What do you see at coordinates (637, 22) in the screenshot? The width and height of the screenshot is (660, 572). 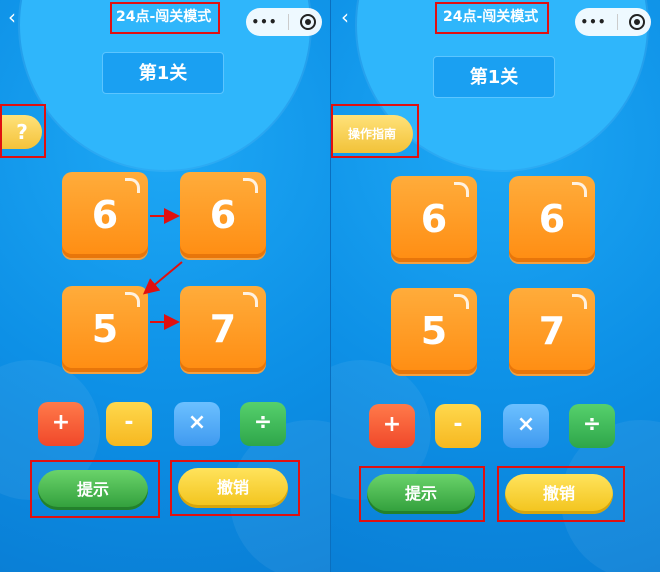 I see `close-target-icon` at bounding box center [637, 22].